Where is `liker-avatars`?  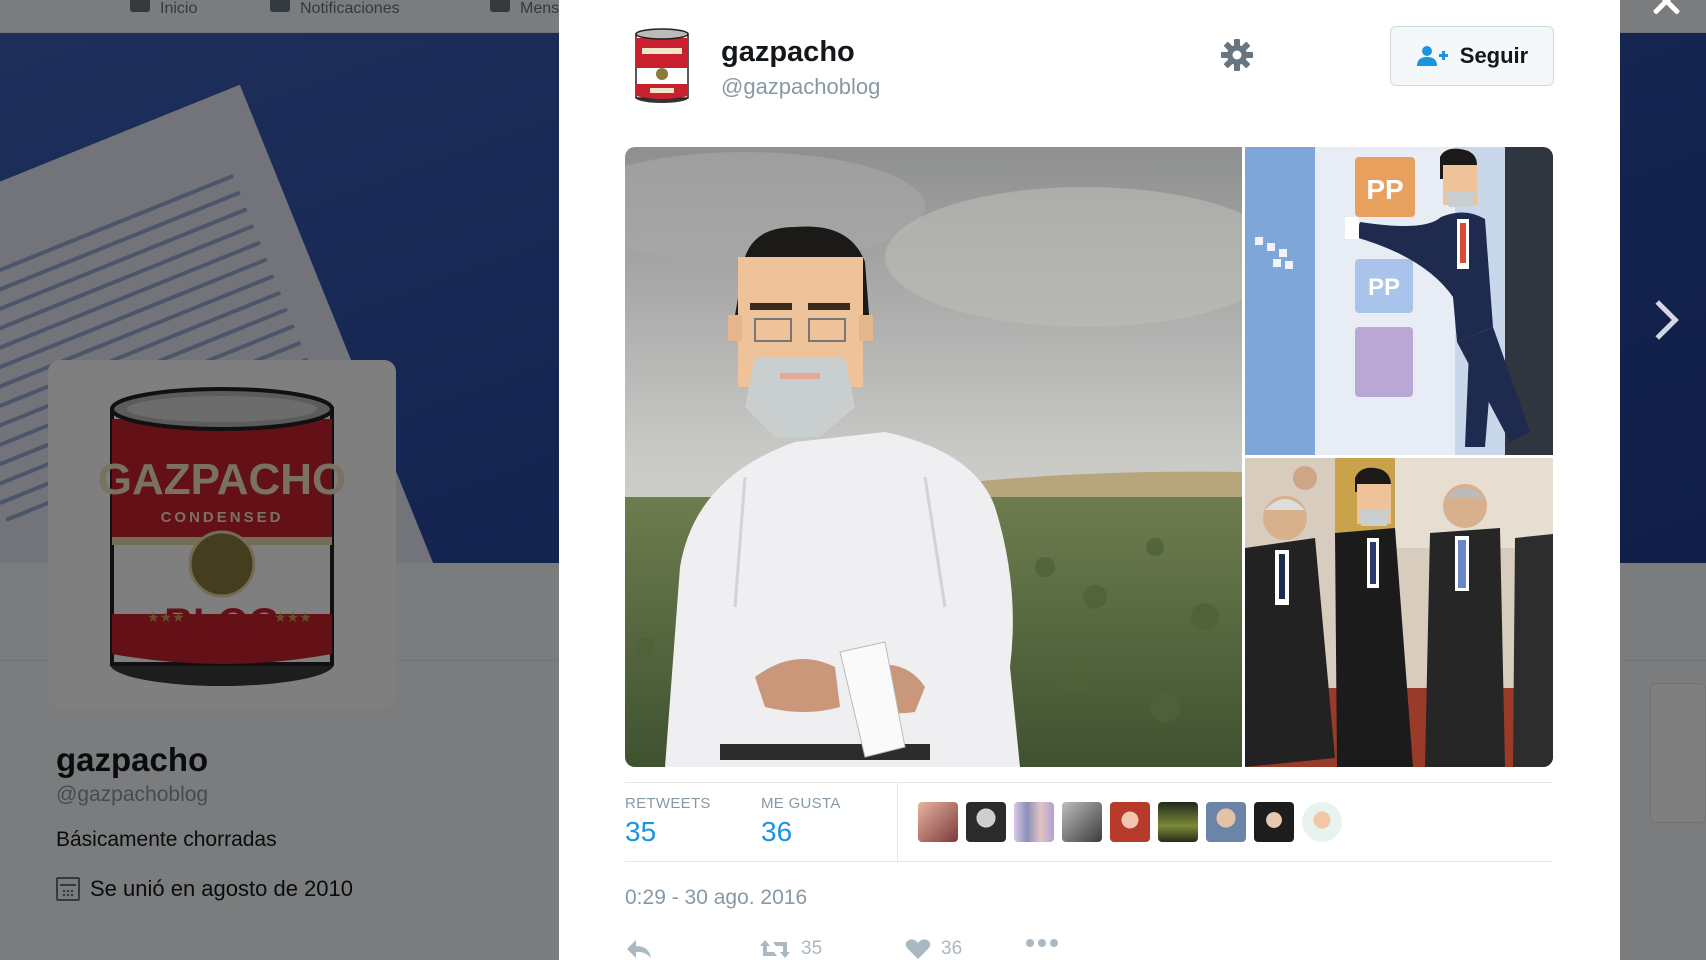 liker-avatars is located at coordinates (1130, 822).